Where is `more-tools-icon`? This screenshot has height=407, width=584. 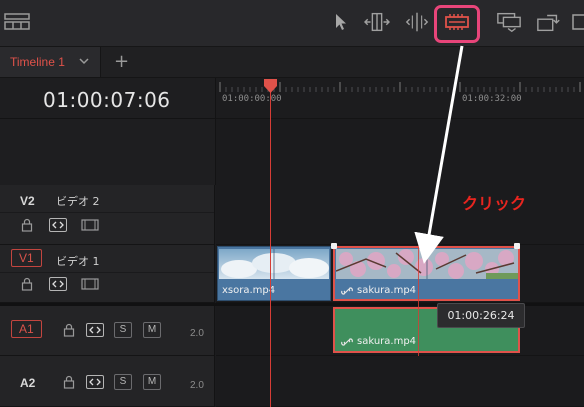 more-tools-icon is located at coordinates (578, 22).